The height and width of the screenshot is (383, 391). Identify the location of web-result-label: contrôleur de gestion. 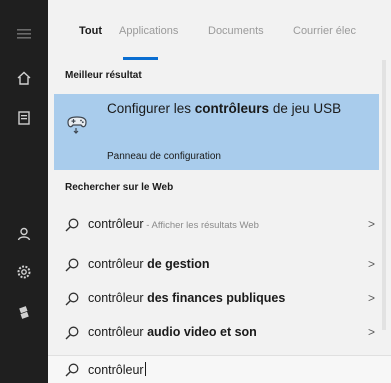
(149, 264).